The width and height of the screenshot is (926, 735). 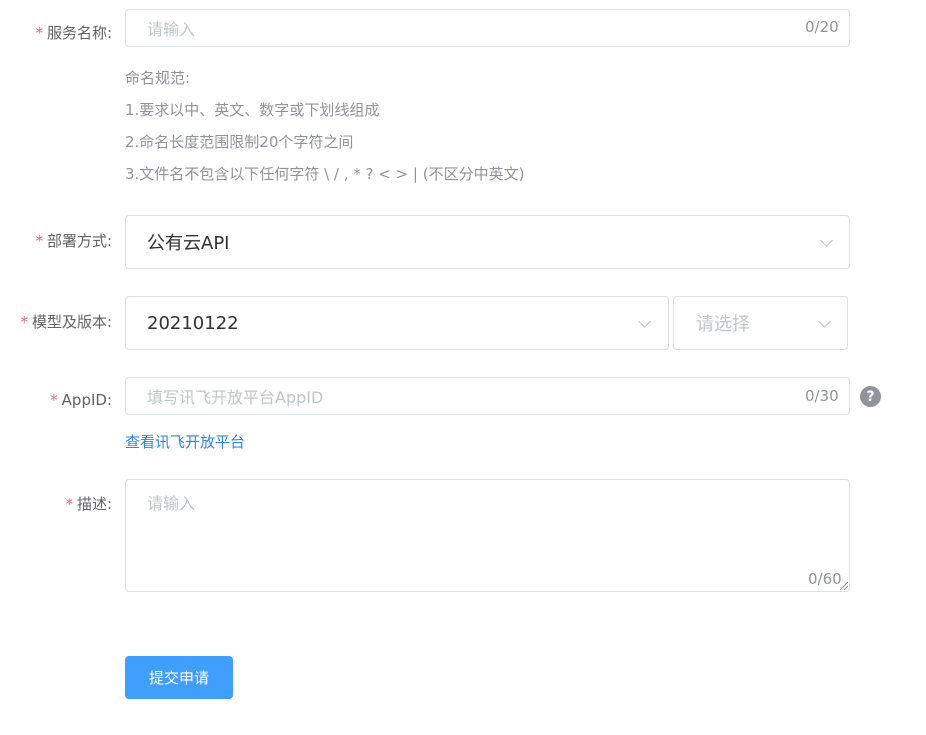 What do you see at coordinates (487, 535) in the screenshot?
I see `description-textarea: 请输入` at bounding box center [487, 535].